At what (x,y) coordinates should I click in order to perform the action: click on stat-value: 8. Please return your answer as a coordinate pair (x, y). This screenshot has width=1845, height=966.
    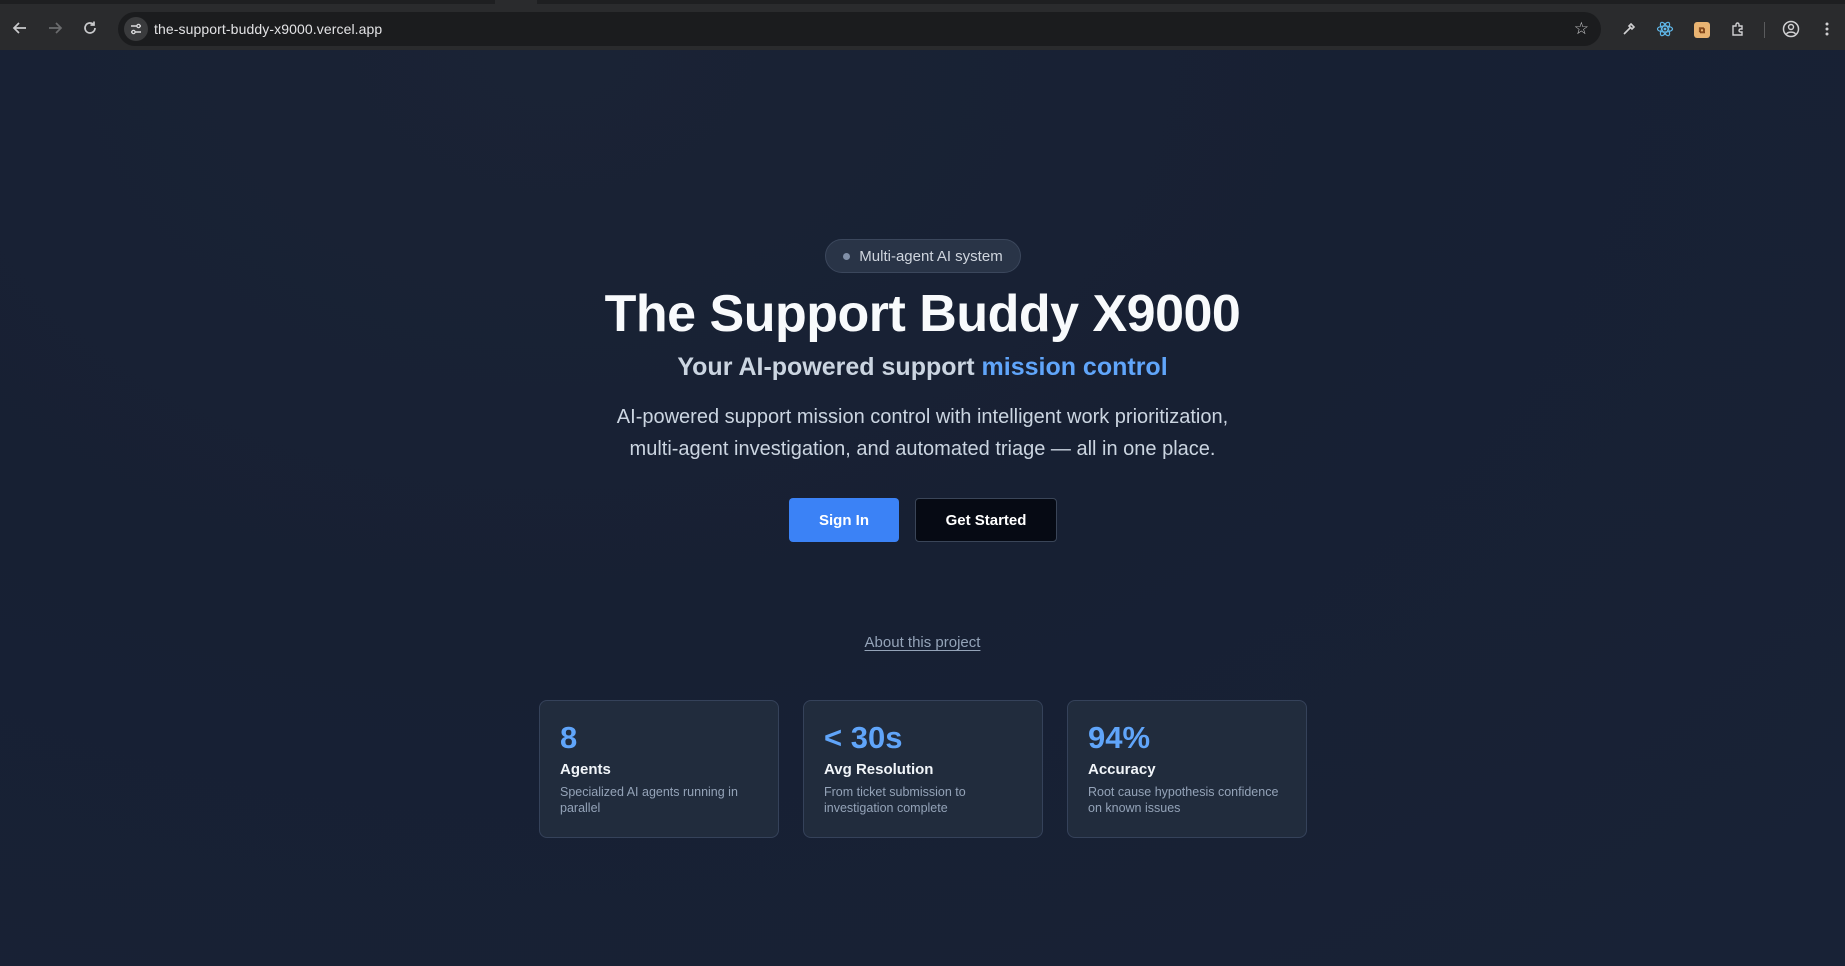
    Looking at the image, I should click on (569, 737).